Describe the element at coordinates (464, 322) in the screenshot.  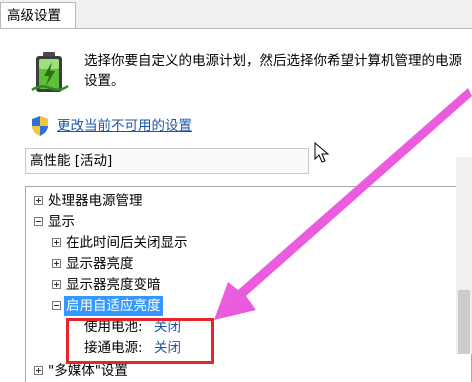
I see `scrollbar-thumb` at that location.